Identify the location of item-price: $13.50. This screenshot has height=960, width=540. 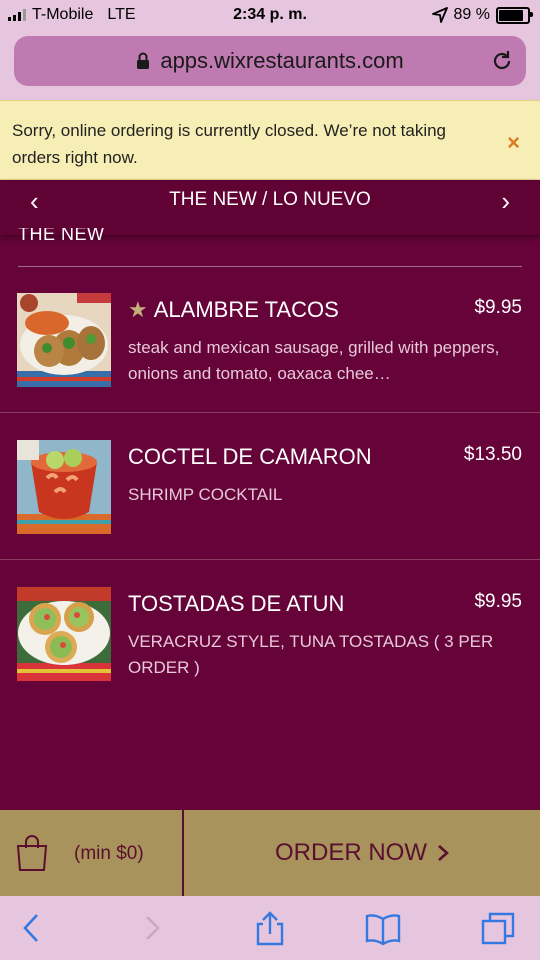
(492, 454).